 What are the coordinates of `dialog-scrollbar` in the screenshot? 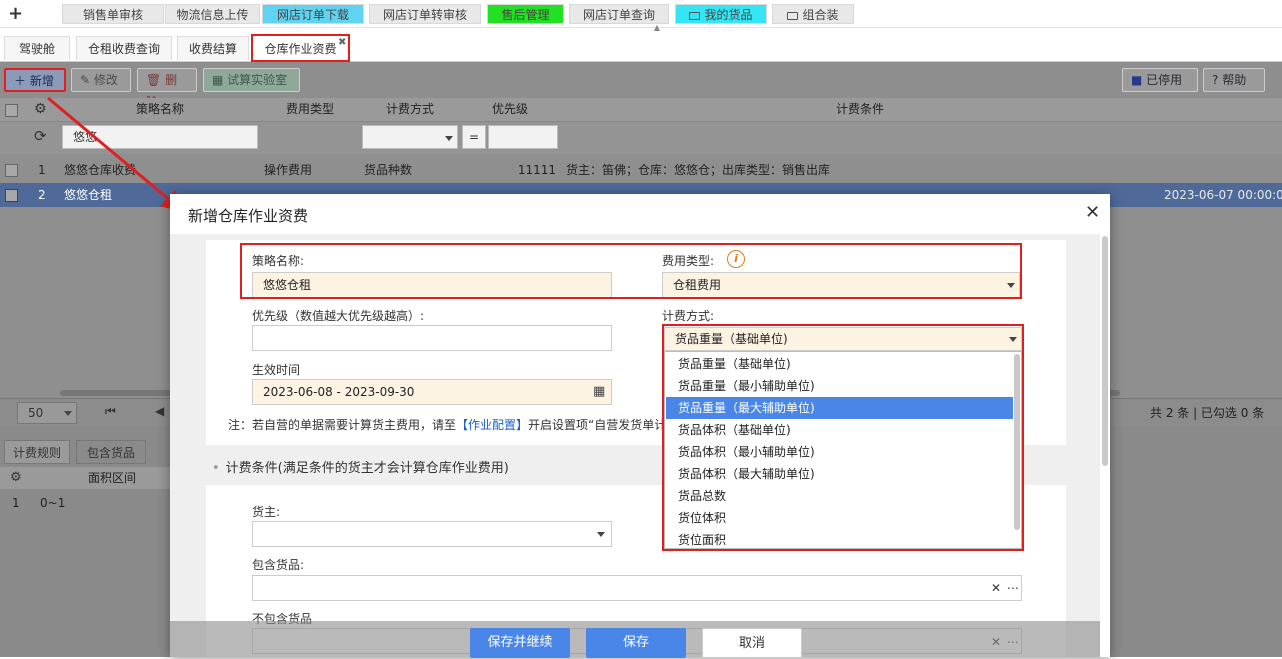 It's located at (1105, 351).